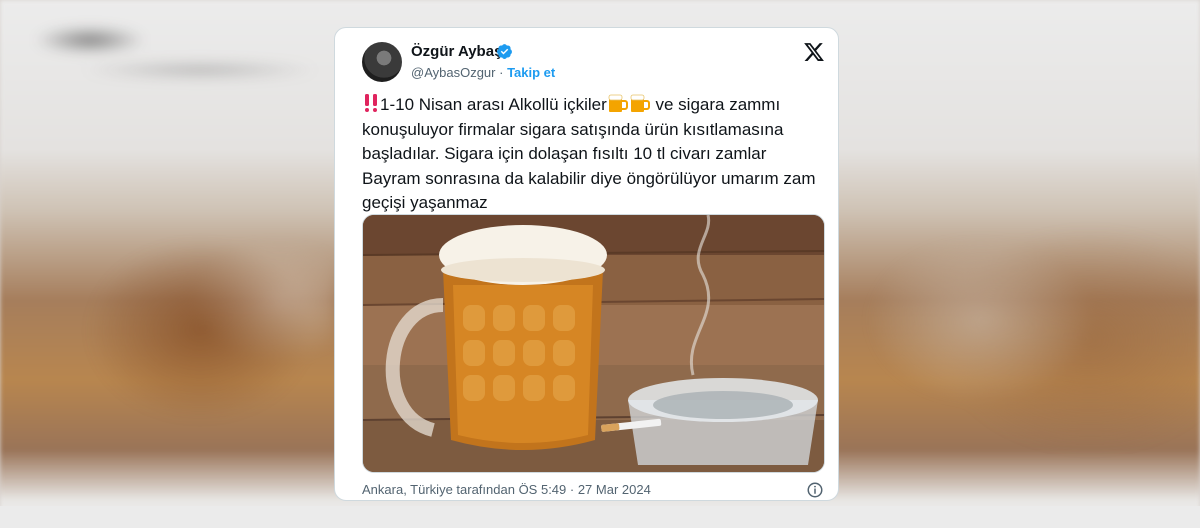  I want to click on double-exclamation-icon, so click(371, 103).